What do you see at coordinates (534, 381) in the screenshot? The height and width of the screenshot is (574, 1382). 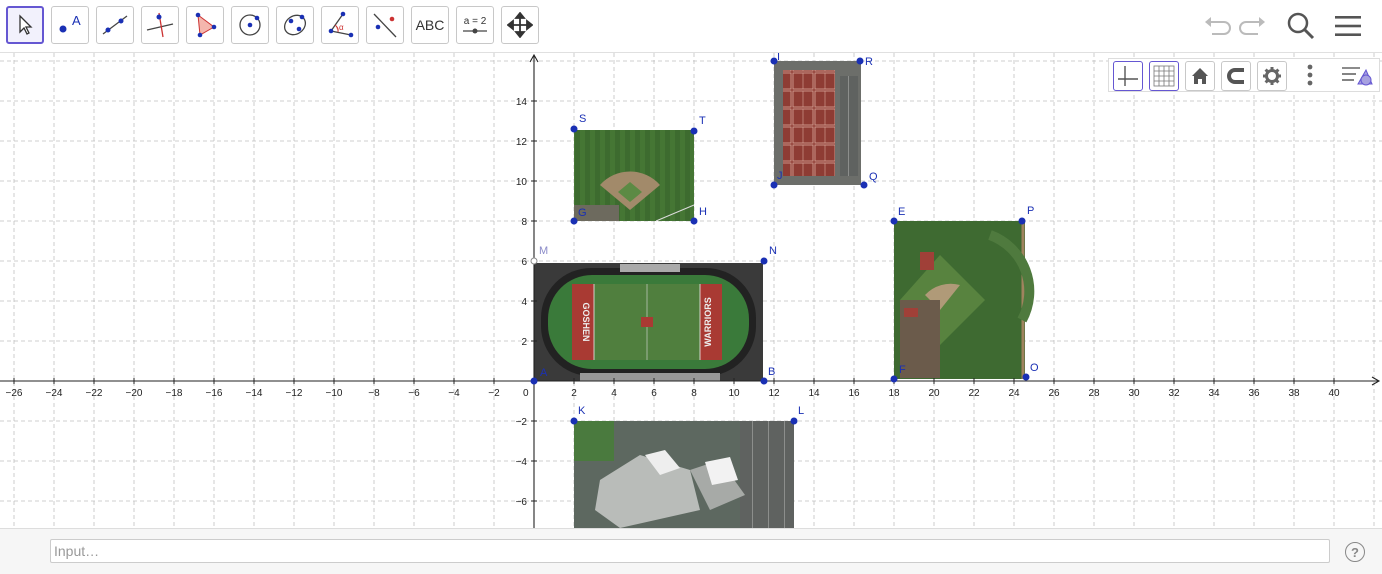 I see `point-a` at bounding box center [534, 381].